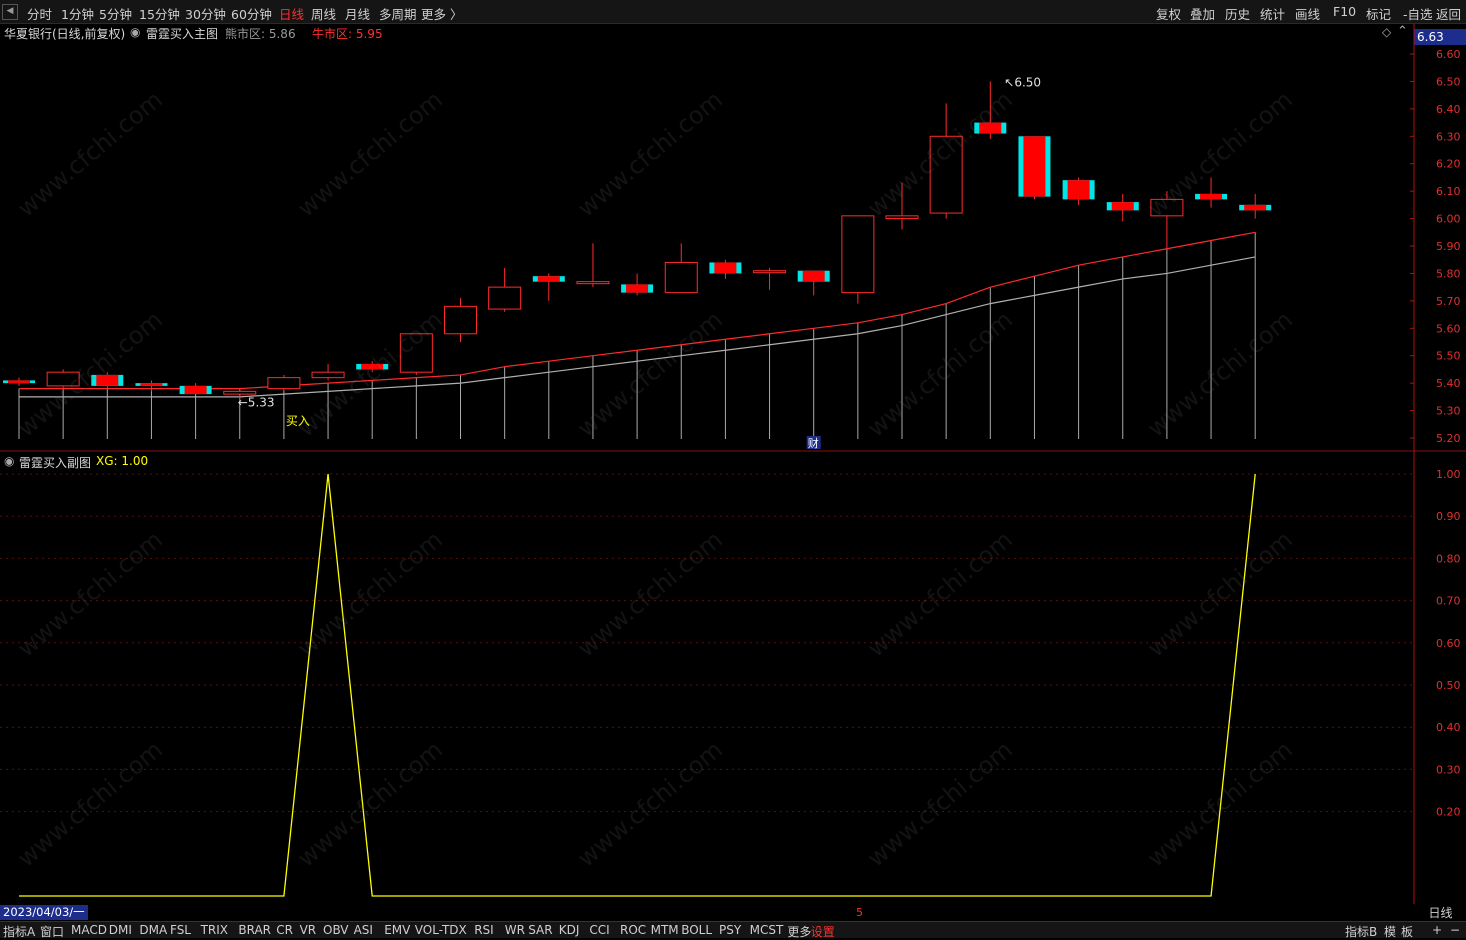  What do you see at coordinates (251, 13) in the screenshot?
I see `period-tab-5: 60分钟` at bounding box center [251, 13].